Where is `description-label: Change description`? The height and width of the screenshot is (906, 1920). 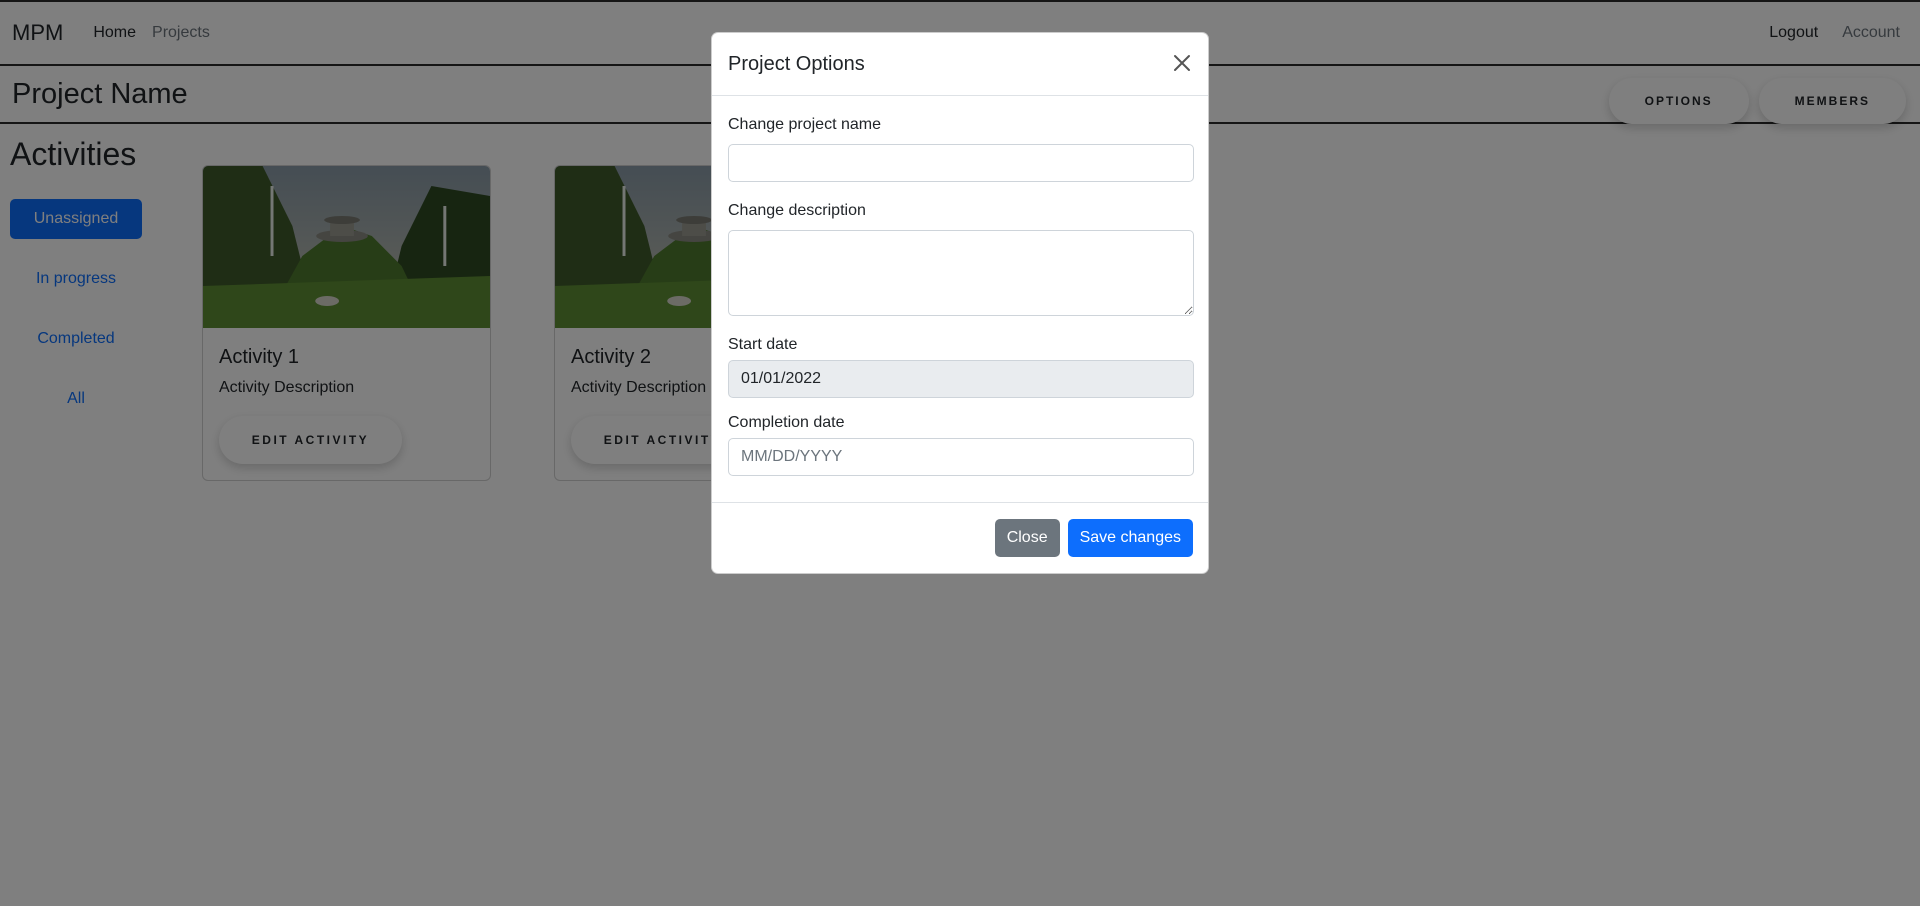
description-label: Change description is located at coordinates (797, 210).